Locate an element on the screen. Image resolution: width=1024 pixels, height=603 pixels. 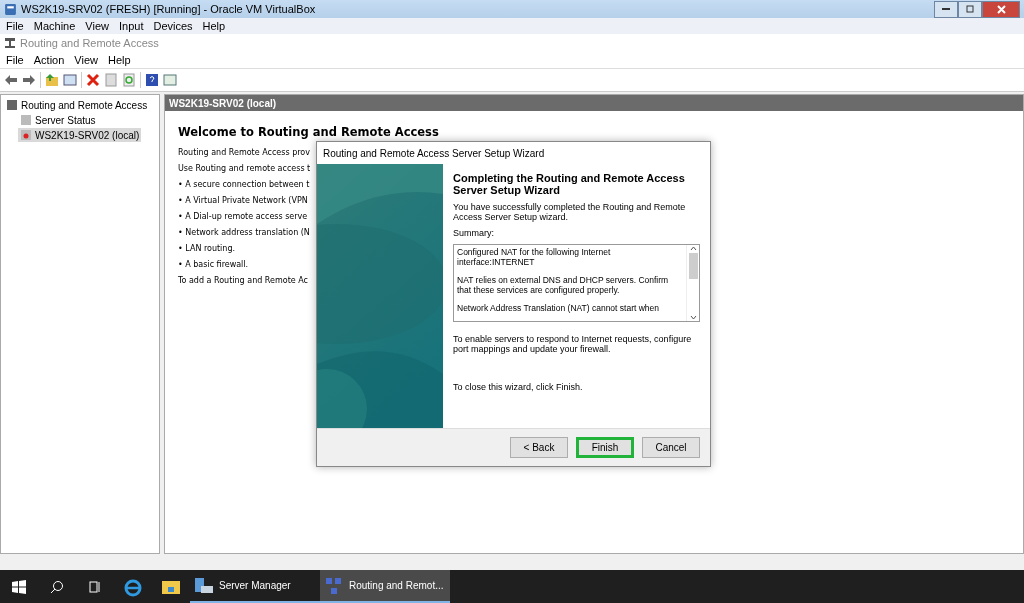
menu-item: Devices is located at coordinates (173, 26).